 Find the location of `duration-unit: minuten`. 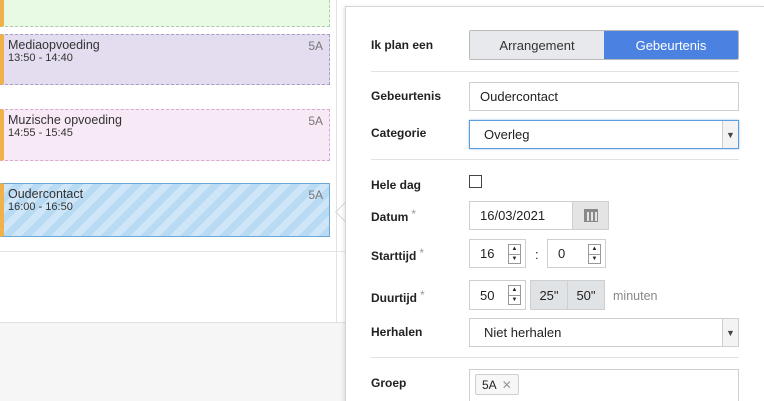

duration-unit: minuten is located at coordinates (635, 296).